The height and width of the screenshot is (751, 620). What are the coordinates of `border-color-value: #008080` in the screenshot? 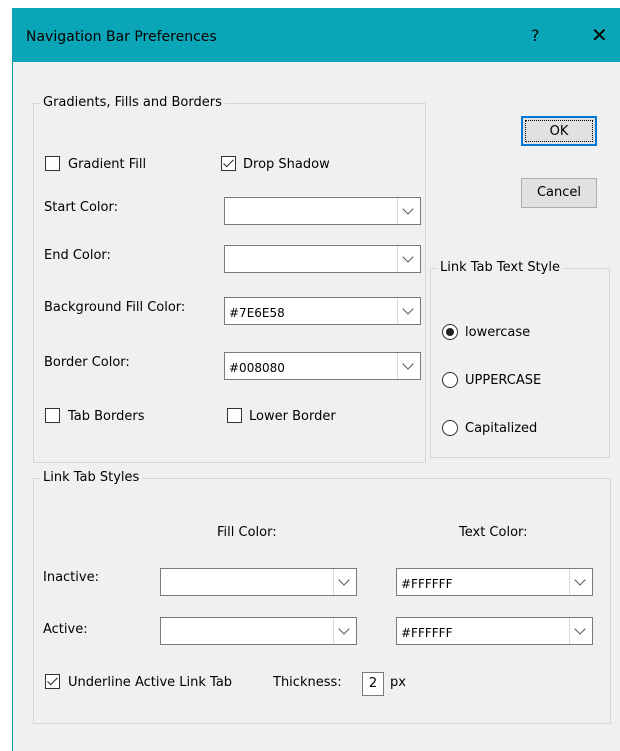 It's located at (257, 368).